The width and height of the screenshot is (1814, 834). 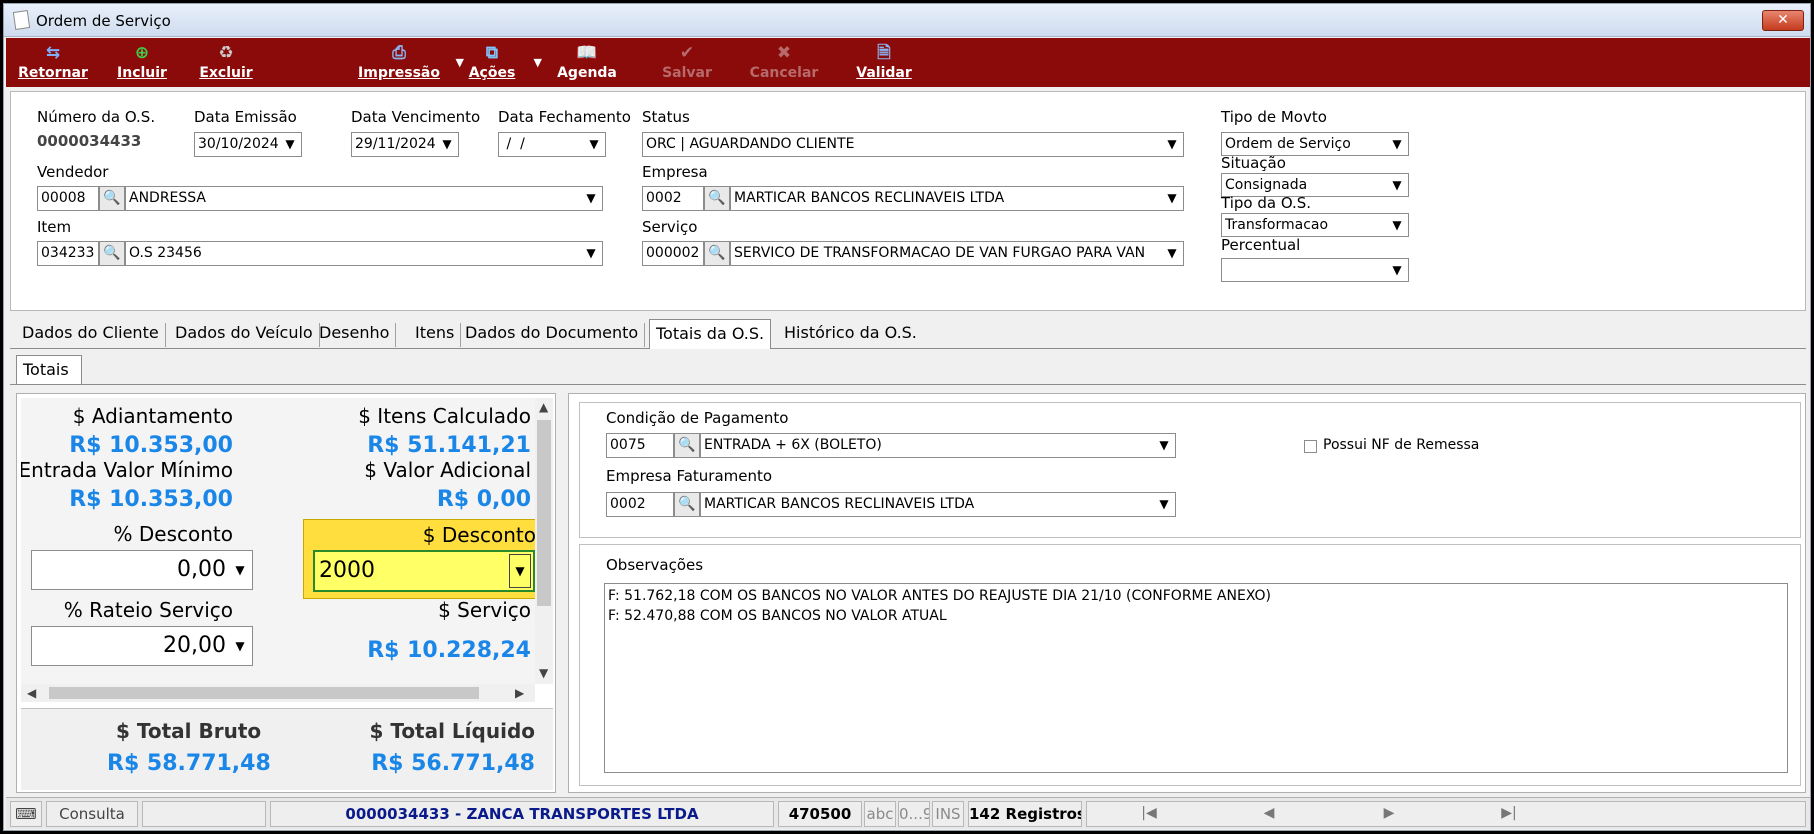 I want to click on item-code-field: 034233, so click(x=68, y=253).